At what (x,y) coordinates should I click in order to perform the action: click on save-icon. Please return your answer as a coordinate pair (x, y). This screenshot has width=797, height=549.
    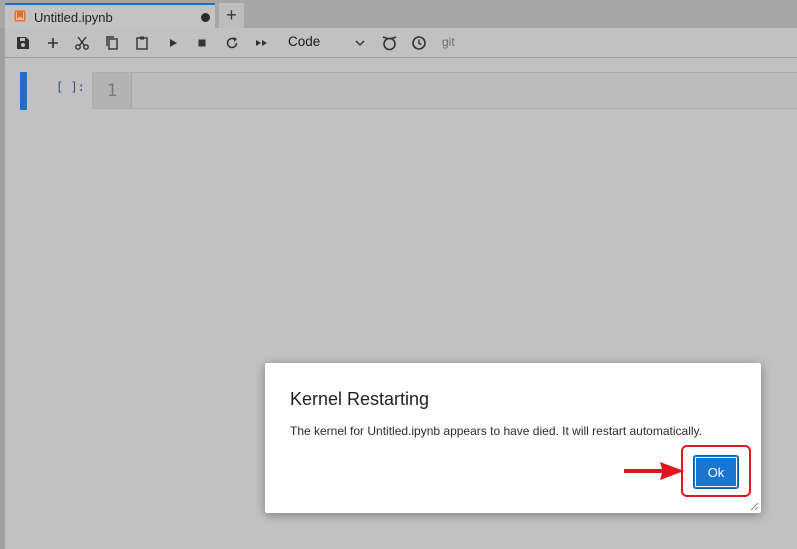
    Looking at the image, I should click on (23, 43).